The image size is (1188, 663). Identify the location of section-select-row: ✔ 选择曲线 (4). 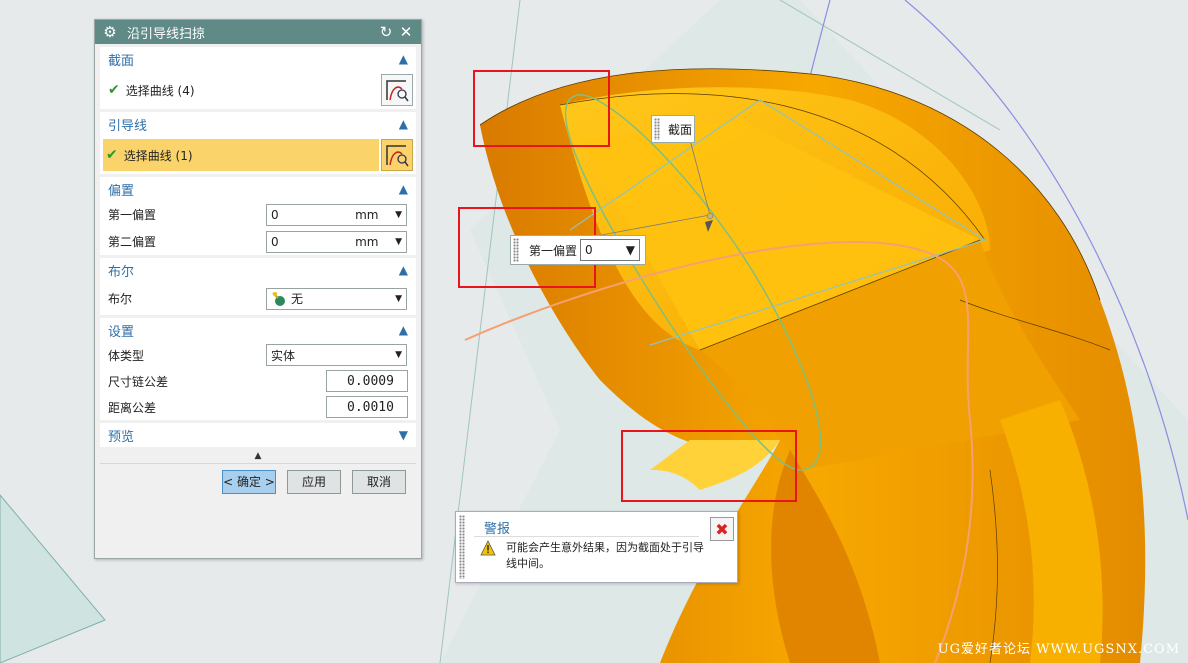
(258, 90).